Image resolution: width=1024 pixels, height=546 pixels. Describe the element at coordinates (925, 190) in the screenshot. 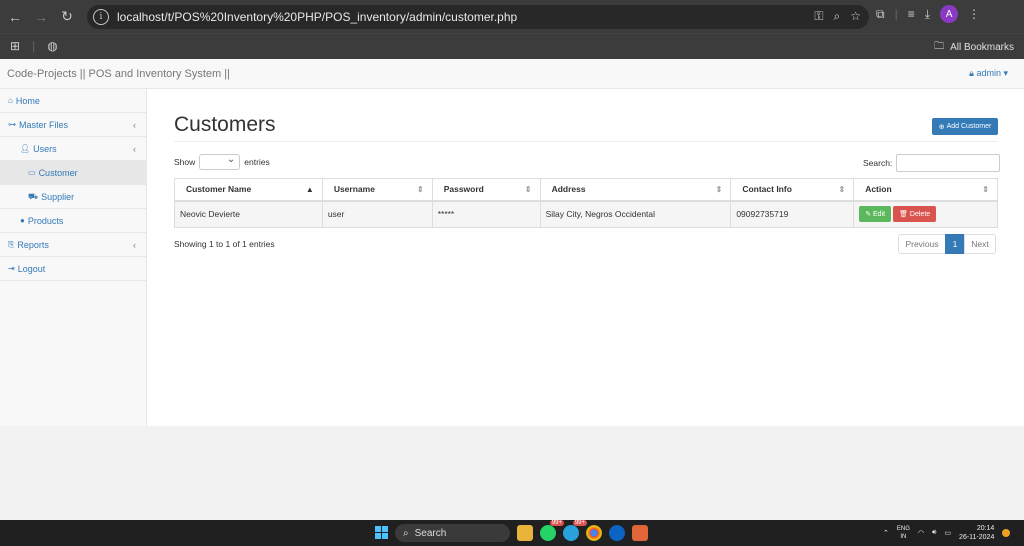

I see `column-header-action: Action ⇕` at that location.